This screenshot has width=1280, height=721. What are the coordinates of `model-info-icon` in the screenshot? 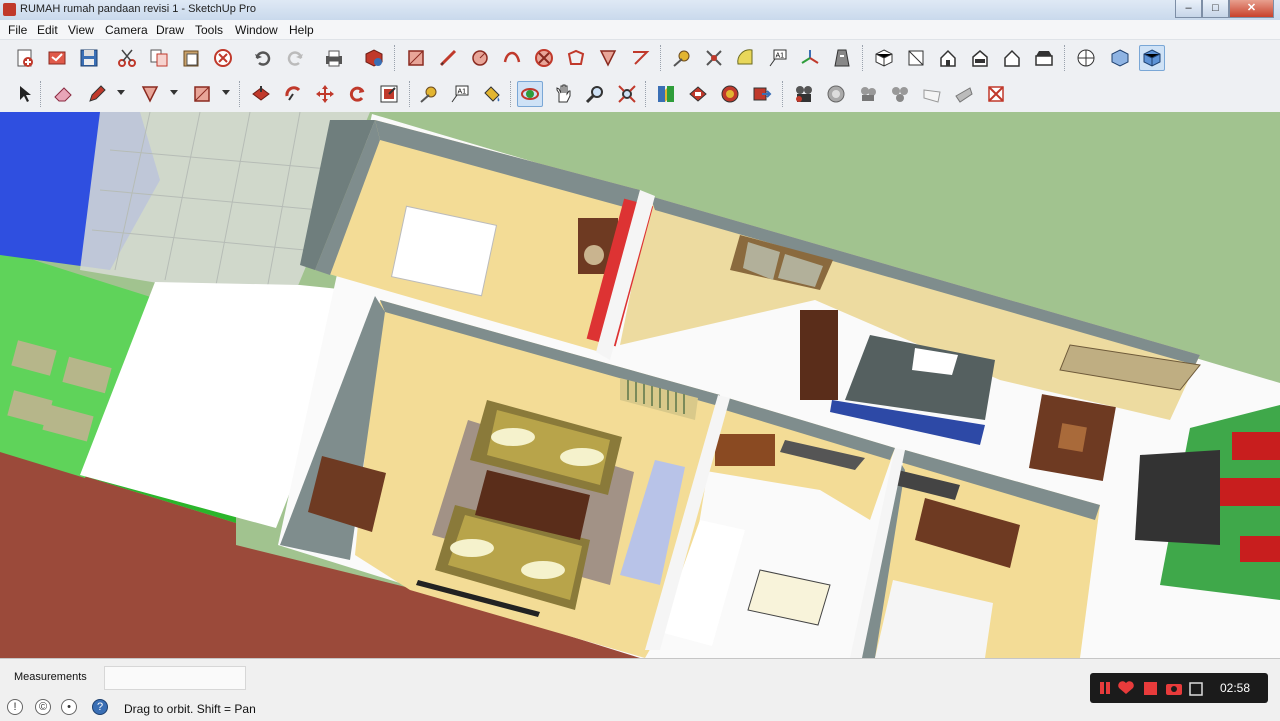 It's located at (374, 58).